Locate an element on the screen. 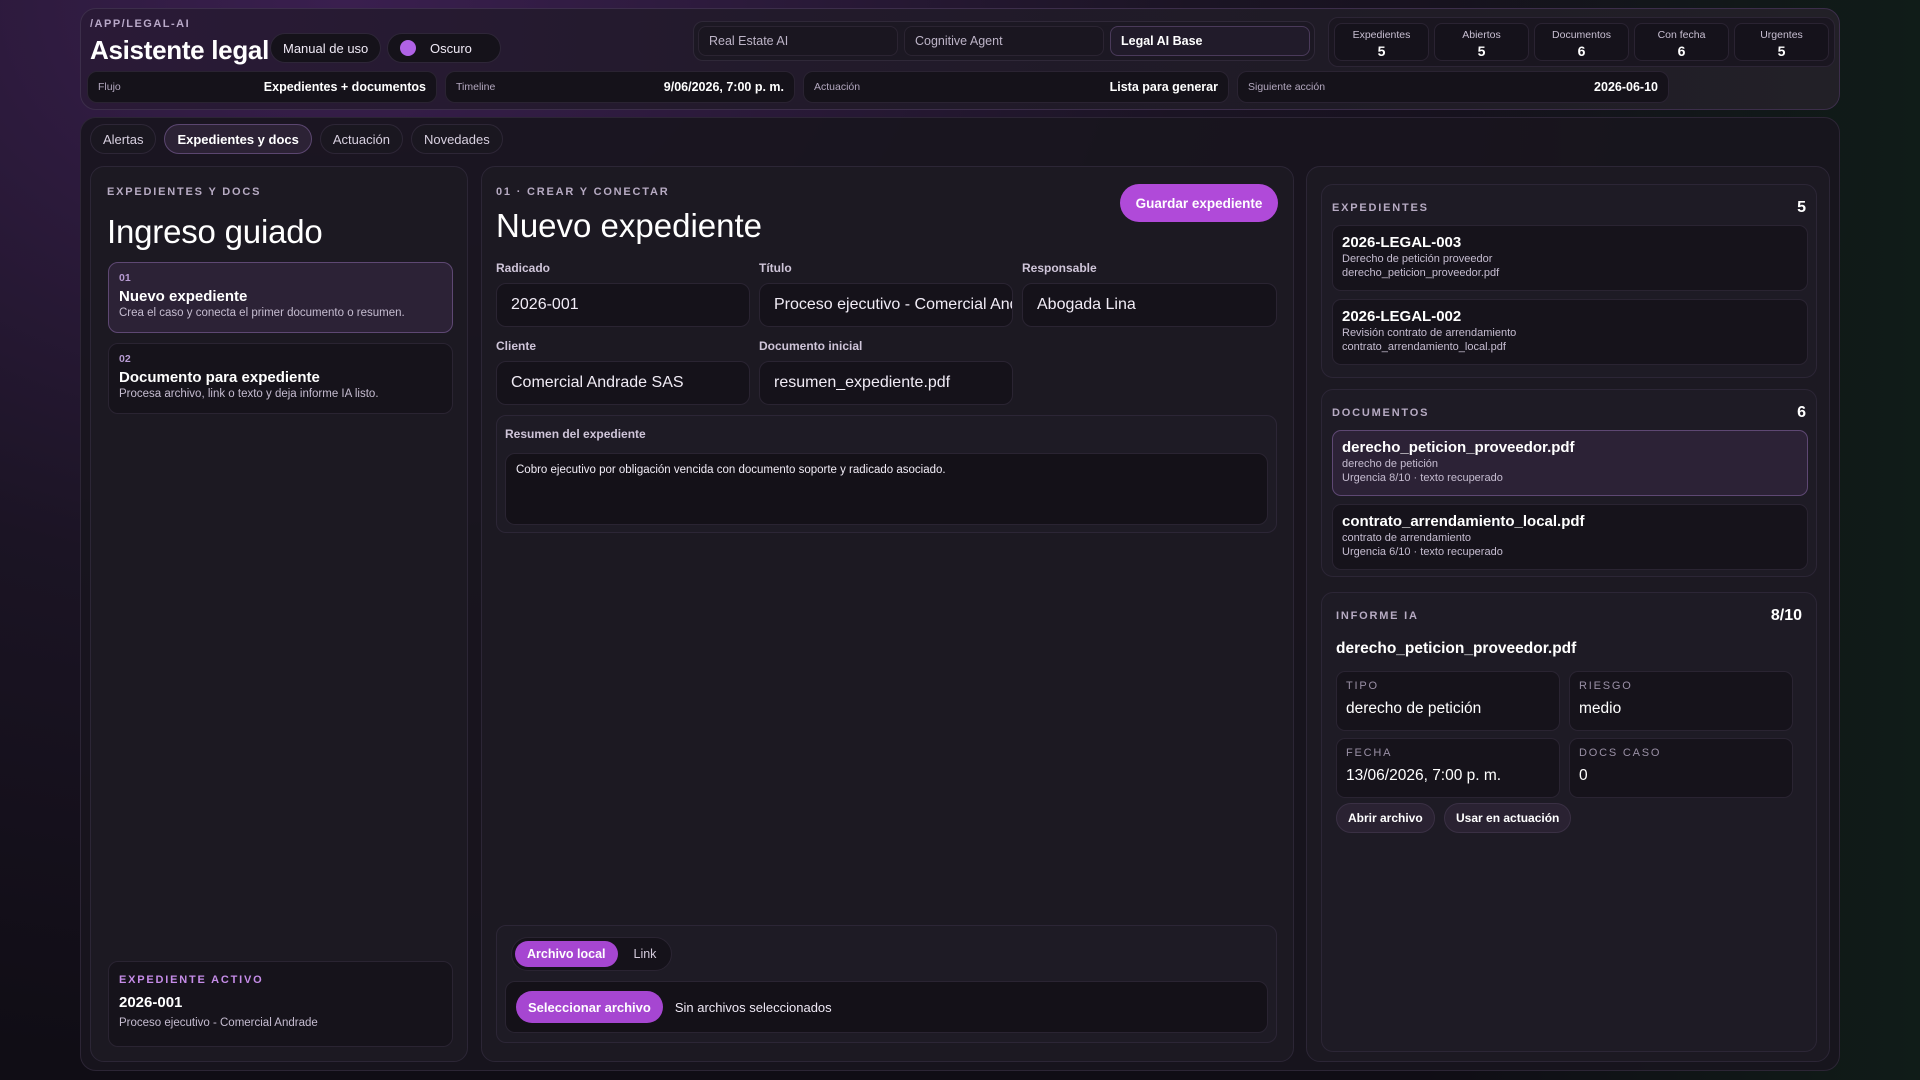 The height and width of the screenshot is (1080, 1920). radicado-label: Radicado is located at coordinates (523, 268).